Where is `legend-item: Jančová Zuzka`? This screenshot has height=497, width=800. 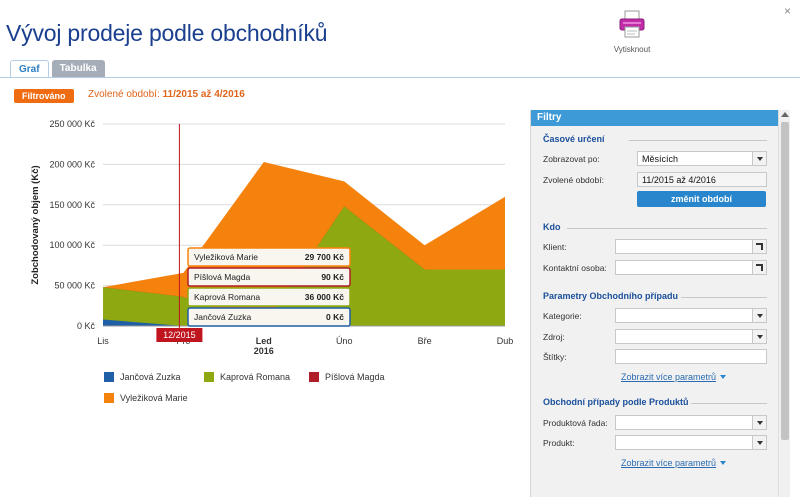
legend-item: Jančová Zuzka is located at coordinates (142, 377).